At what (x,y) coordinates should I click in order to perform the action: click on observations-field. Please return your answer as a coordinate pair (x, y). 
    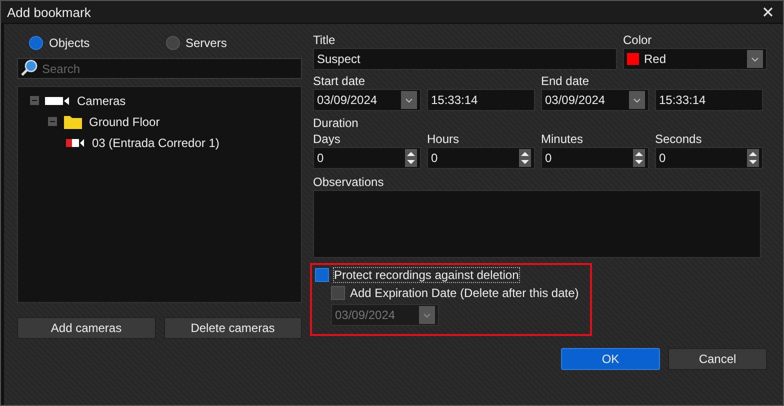
    Looking at the image, I should click on (537, 224).